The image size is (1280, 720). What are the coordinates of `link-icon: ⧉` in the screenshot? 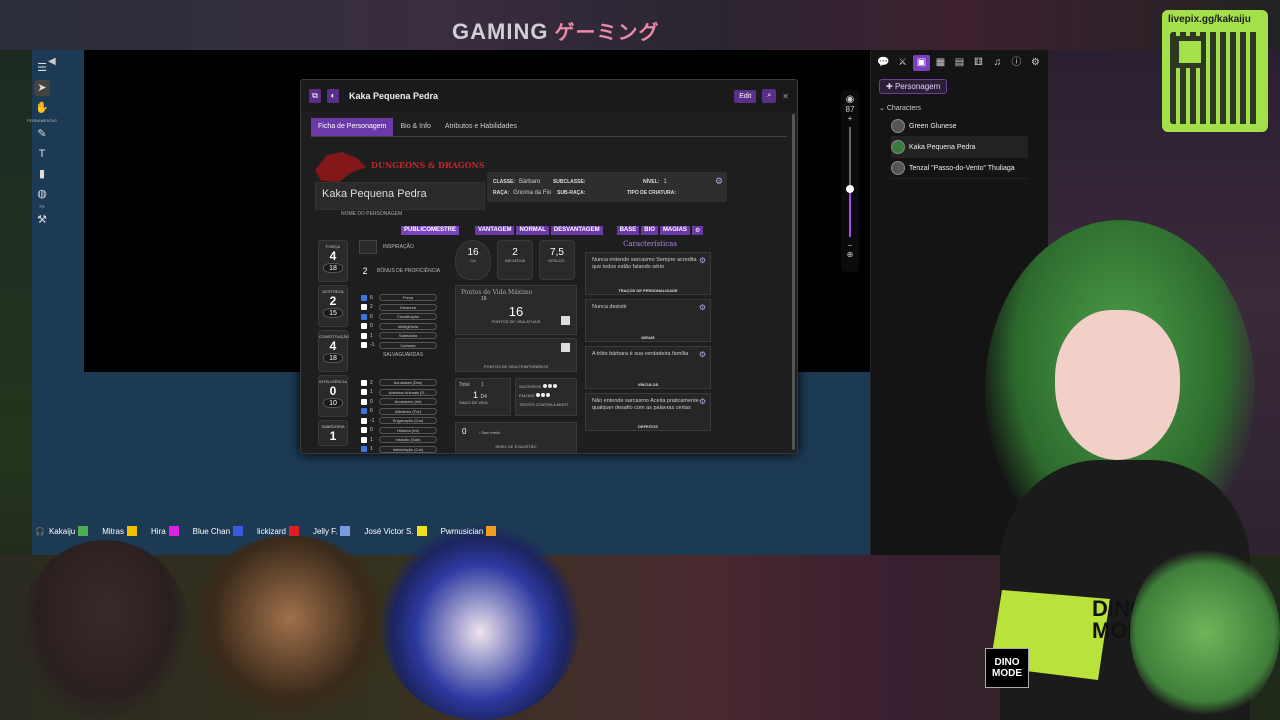 It's located at (315, 96).